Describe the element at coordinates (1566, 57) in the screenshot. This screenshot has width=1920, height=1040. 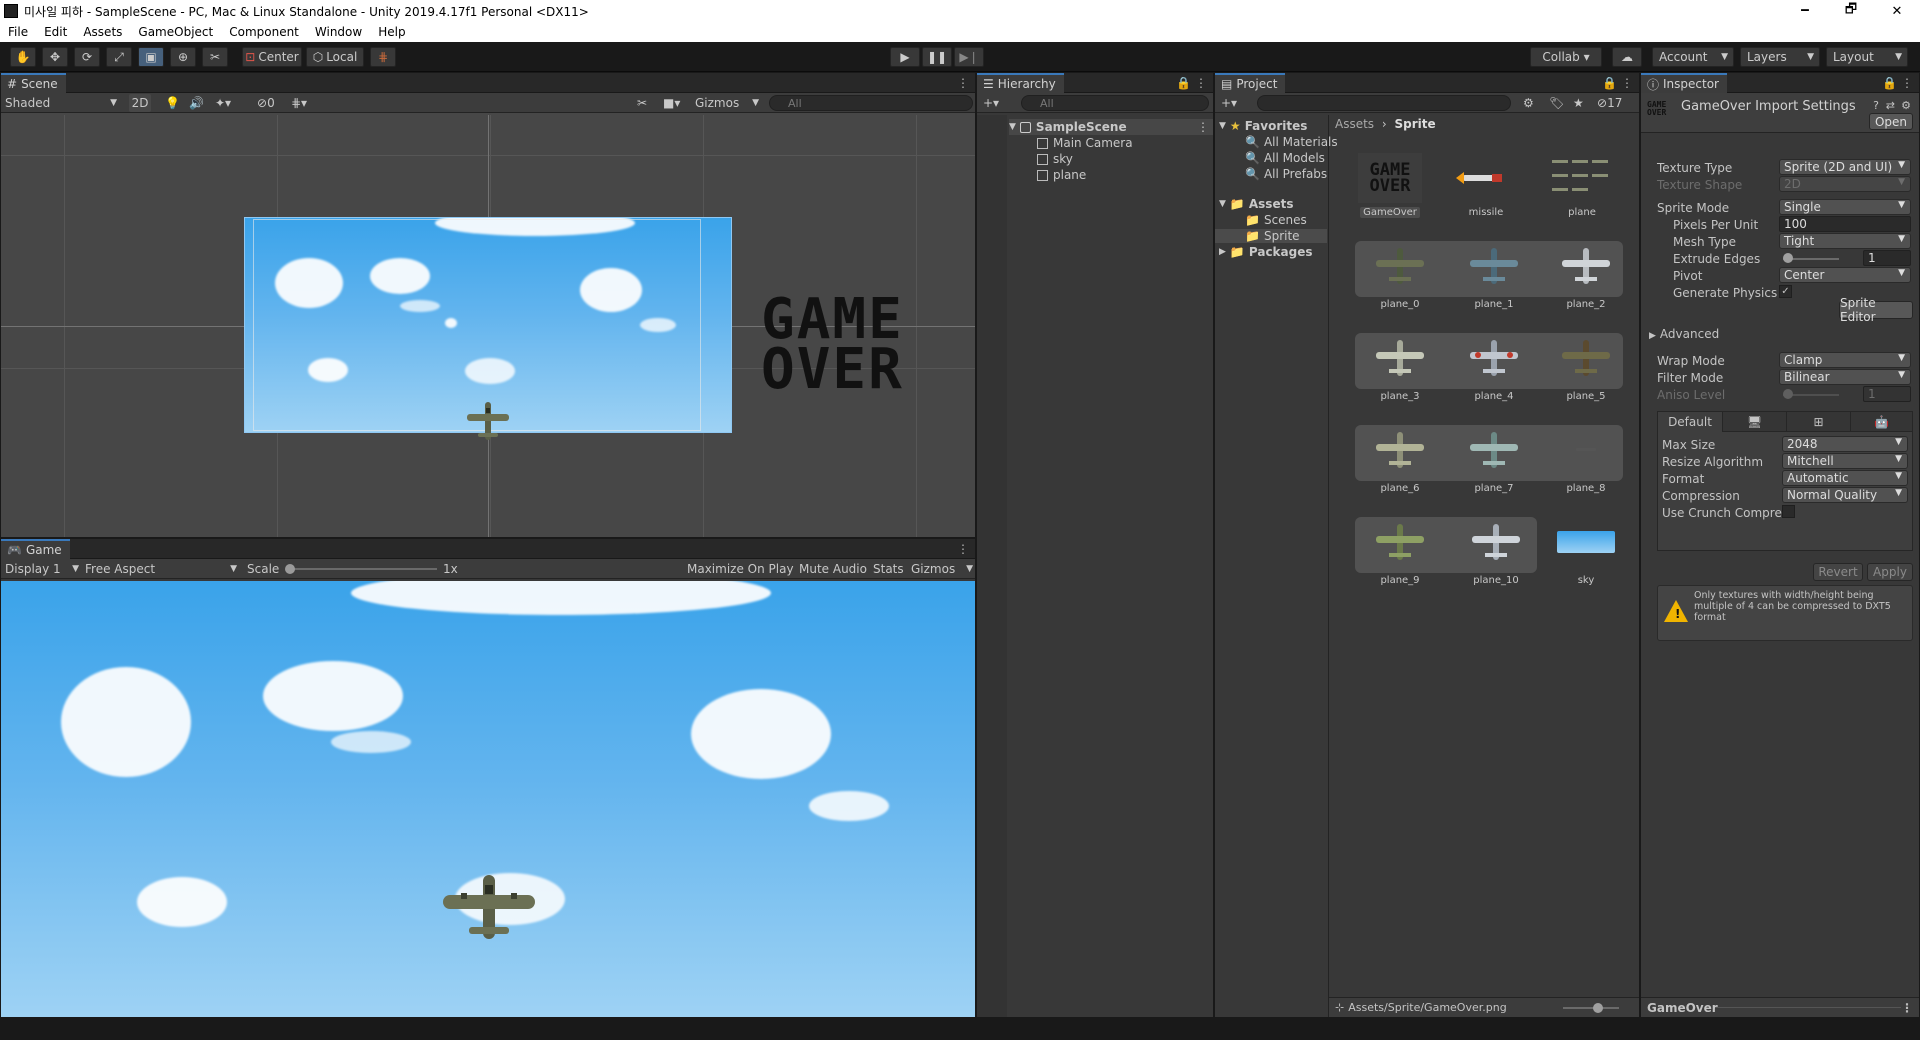
I see `collab-button: Collab ▾` at that location.